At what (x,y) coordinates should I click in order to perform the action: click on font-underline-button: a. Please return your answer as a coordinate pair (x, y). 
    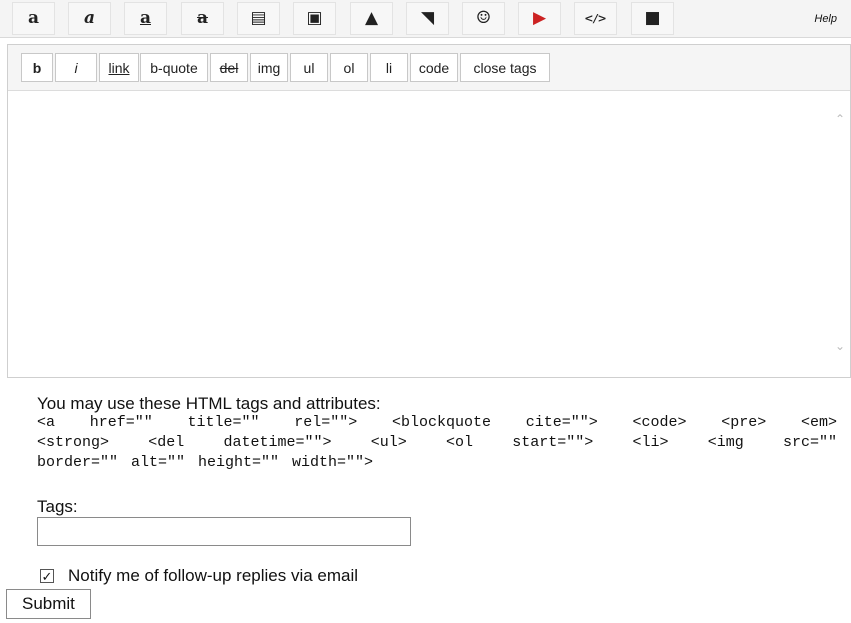
    Looking at the image, I should click on (145, 18).